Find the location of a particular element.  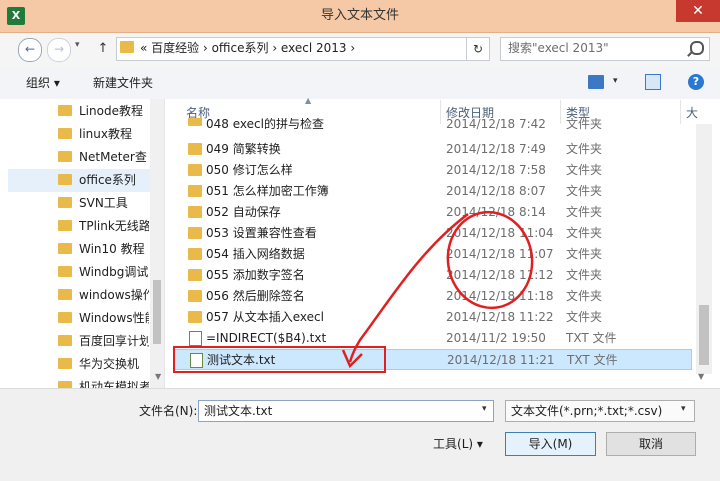

file-row: 049 简繁转换 2014/12/18 7:49 文件夹 is located at coordinates (433, 149).